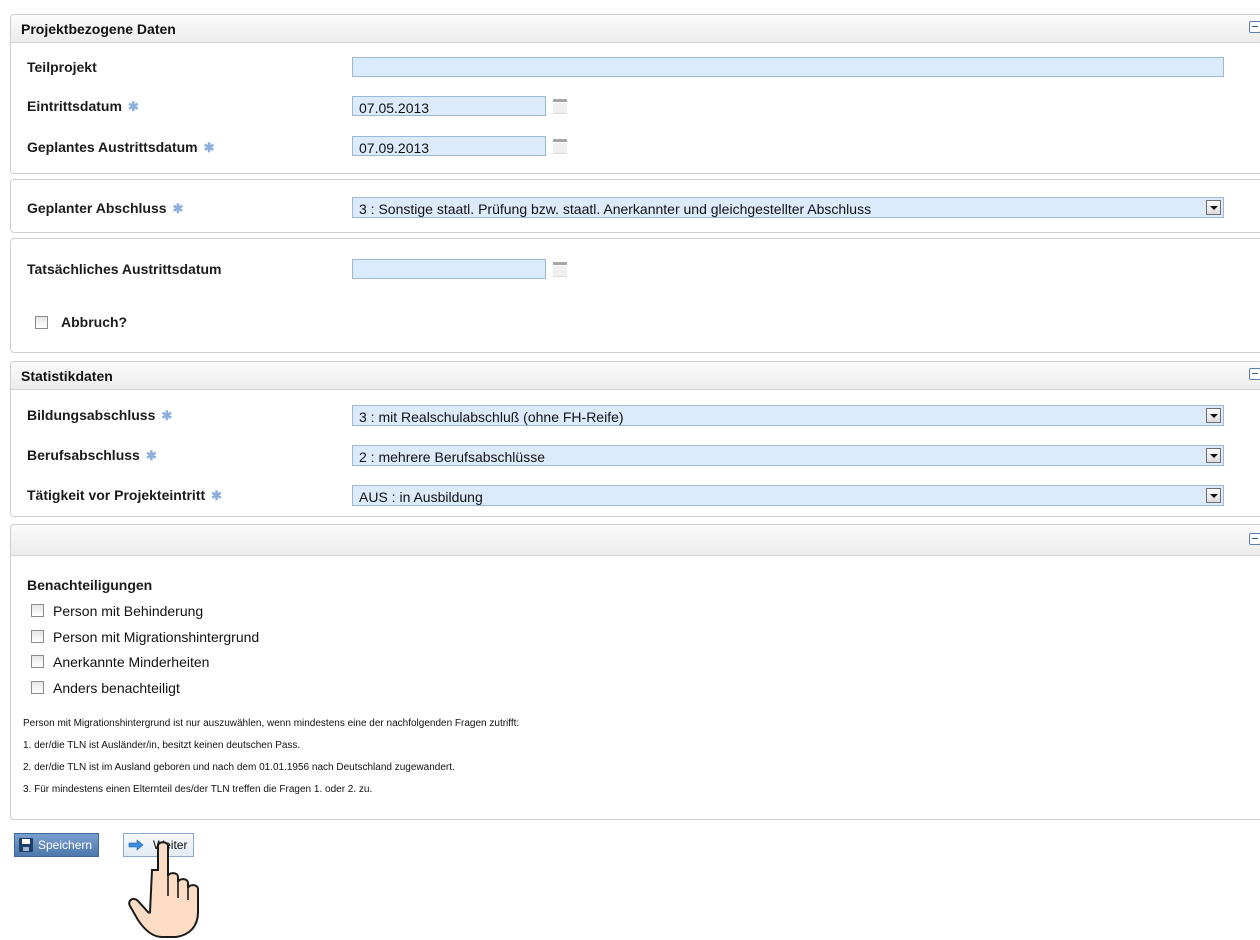  Describe the element at coordinates (97, 208) in the screenshot. I see `abschluss-label-text: Geplanter Abschluss` at that location.